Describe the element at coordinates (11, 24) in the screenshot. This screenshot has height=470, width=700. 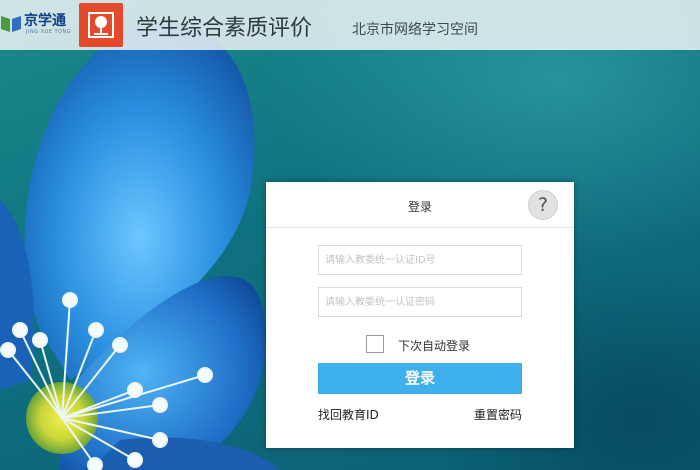
I see `book-icon` at that location.